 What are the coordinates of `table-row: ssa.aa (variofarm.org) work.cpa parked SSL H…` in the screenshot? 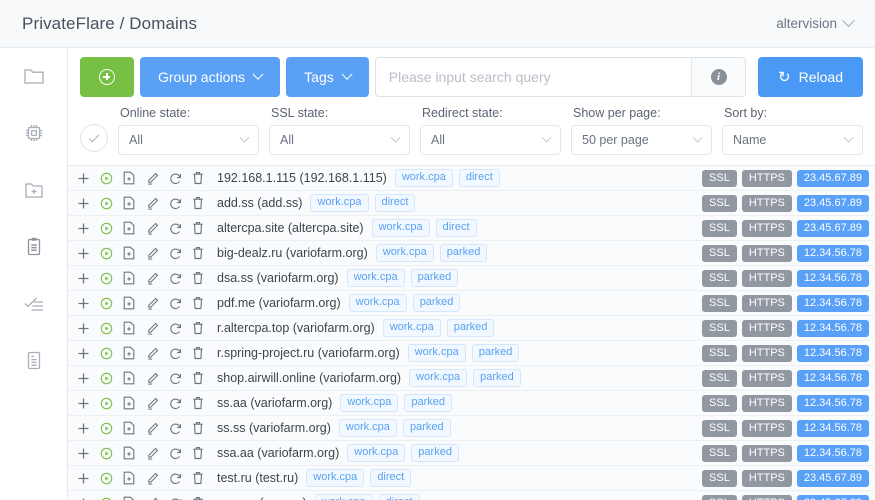 It's located at (471, 453).